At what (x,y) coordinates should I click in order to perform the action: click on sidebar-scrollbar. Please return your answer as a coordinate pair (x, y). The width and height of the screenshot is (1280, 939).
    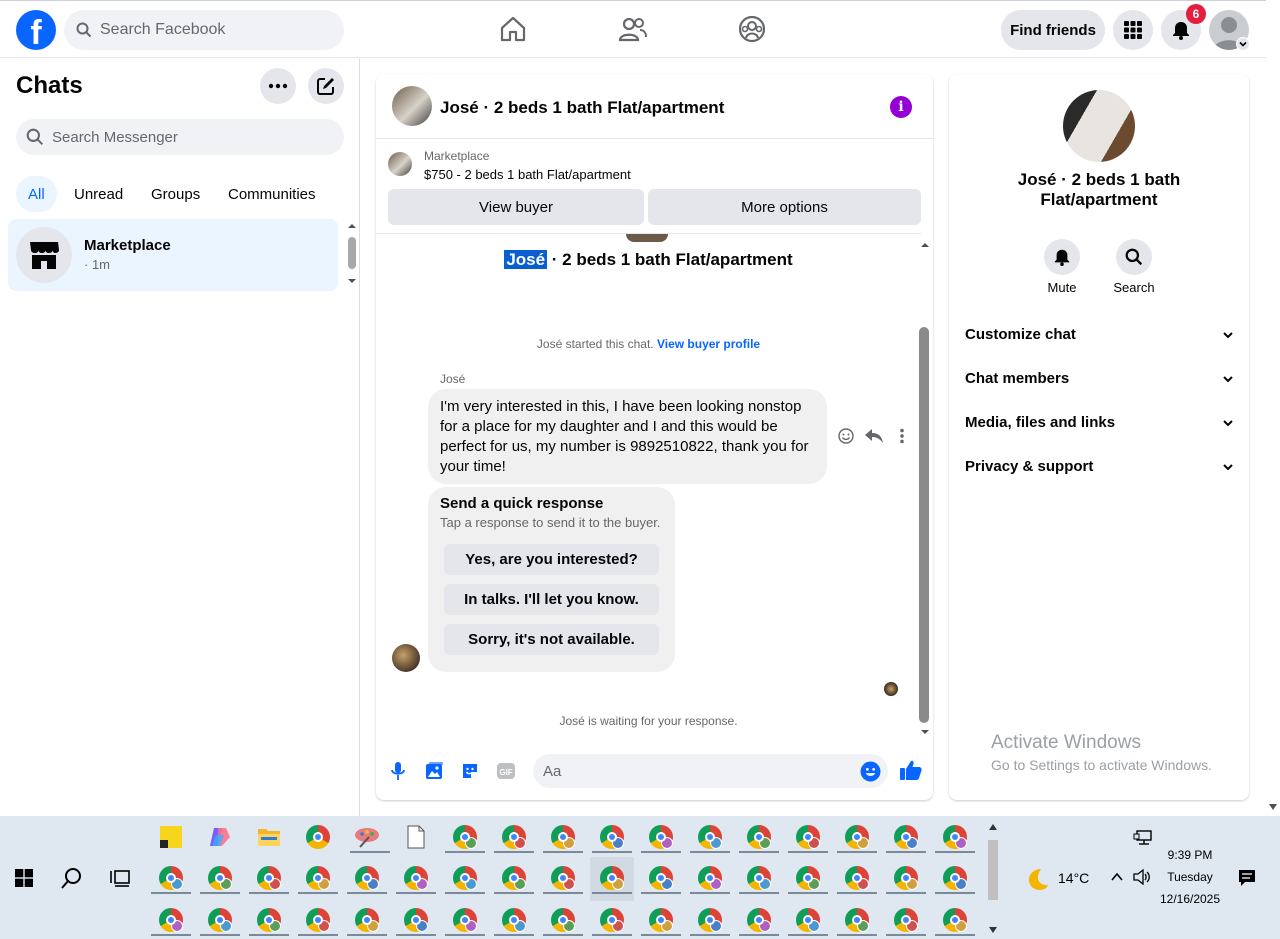
    Looking at the image, I should click on (352, 254).